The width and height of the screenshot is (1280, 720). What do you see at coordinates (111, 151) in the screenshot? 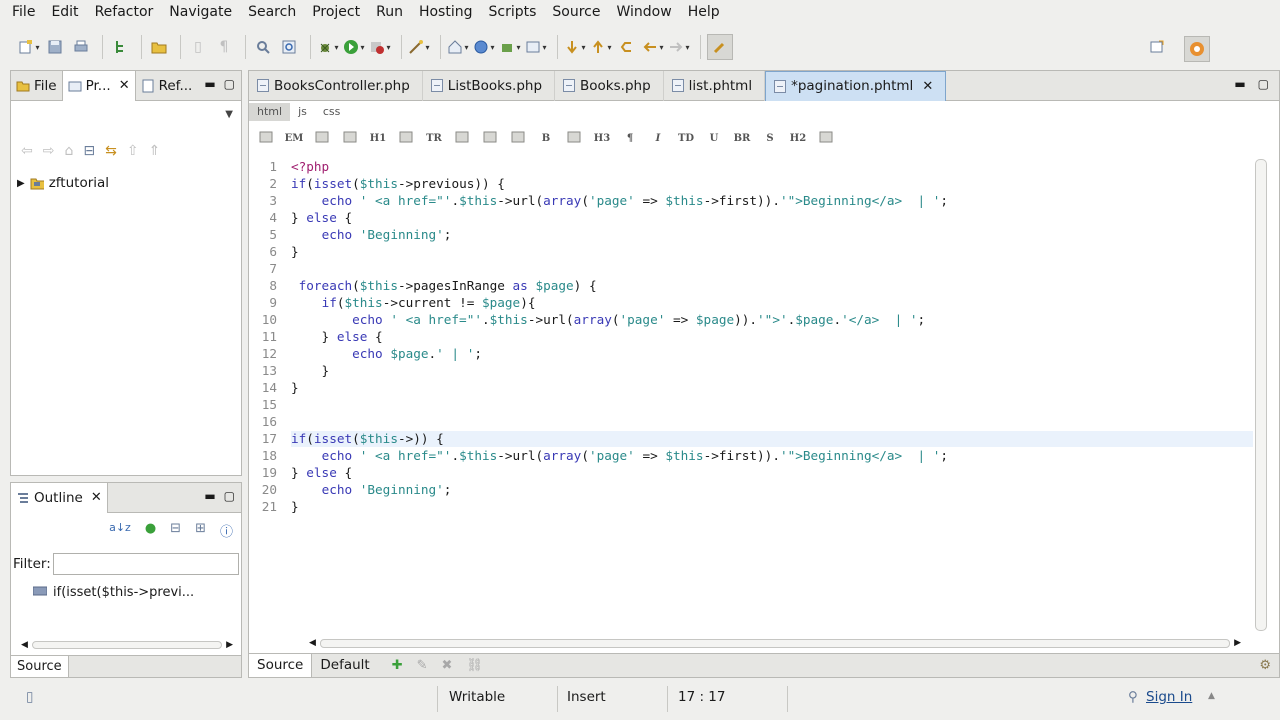
I see `link-editor-icon: ⇆` at bounding box center [111, 151].